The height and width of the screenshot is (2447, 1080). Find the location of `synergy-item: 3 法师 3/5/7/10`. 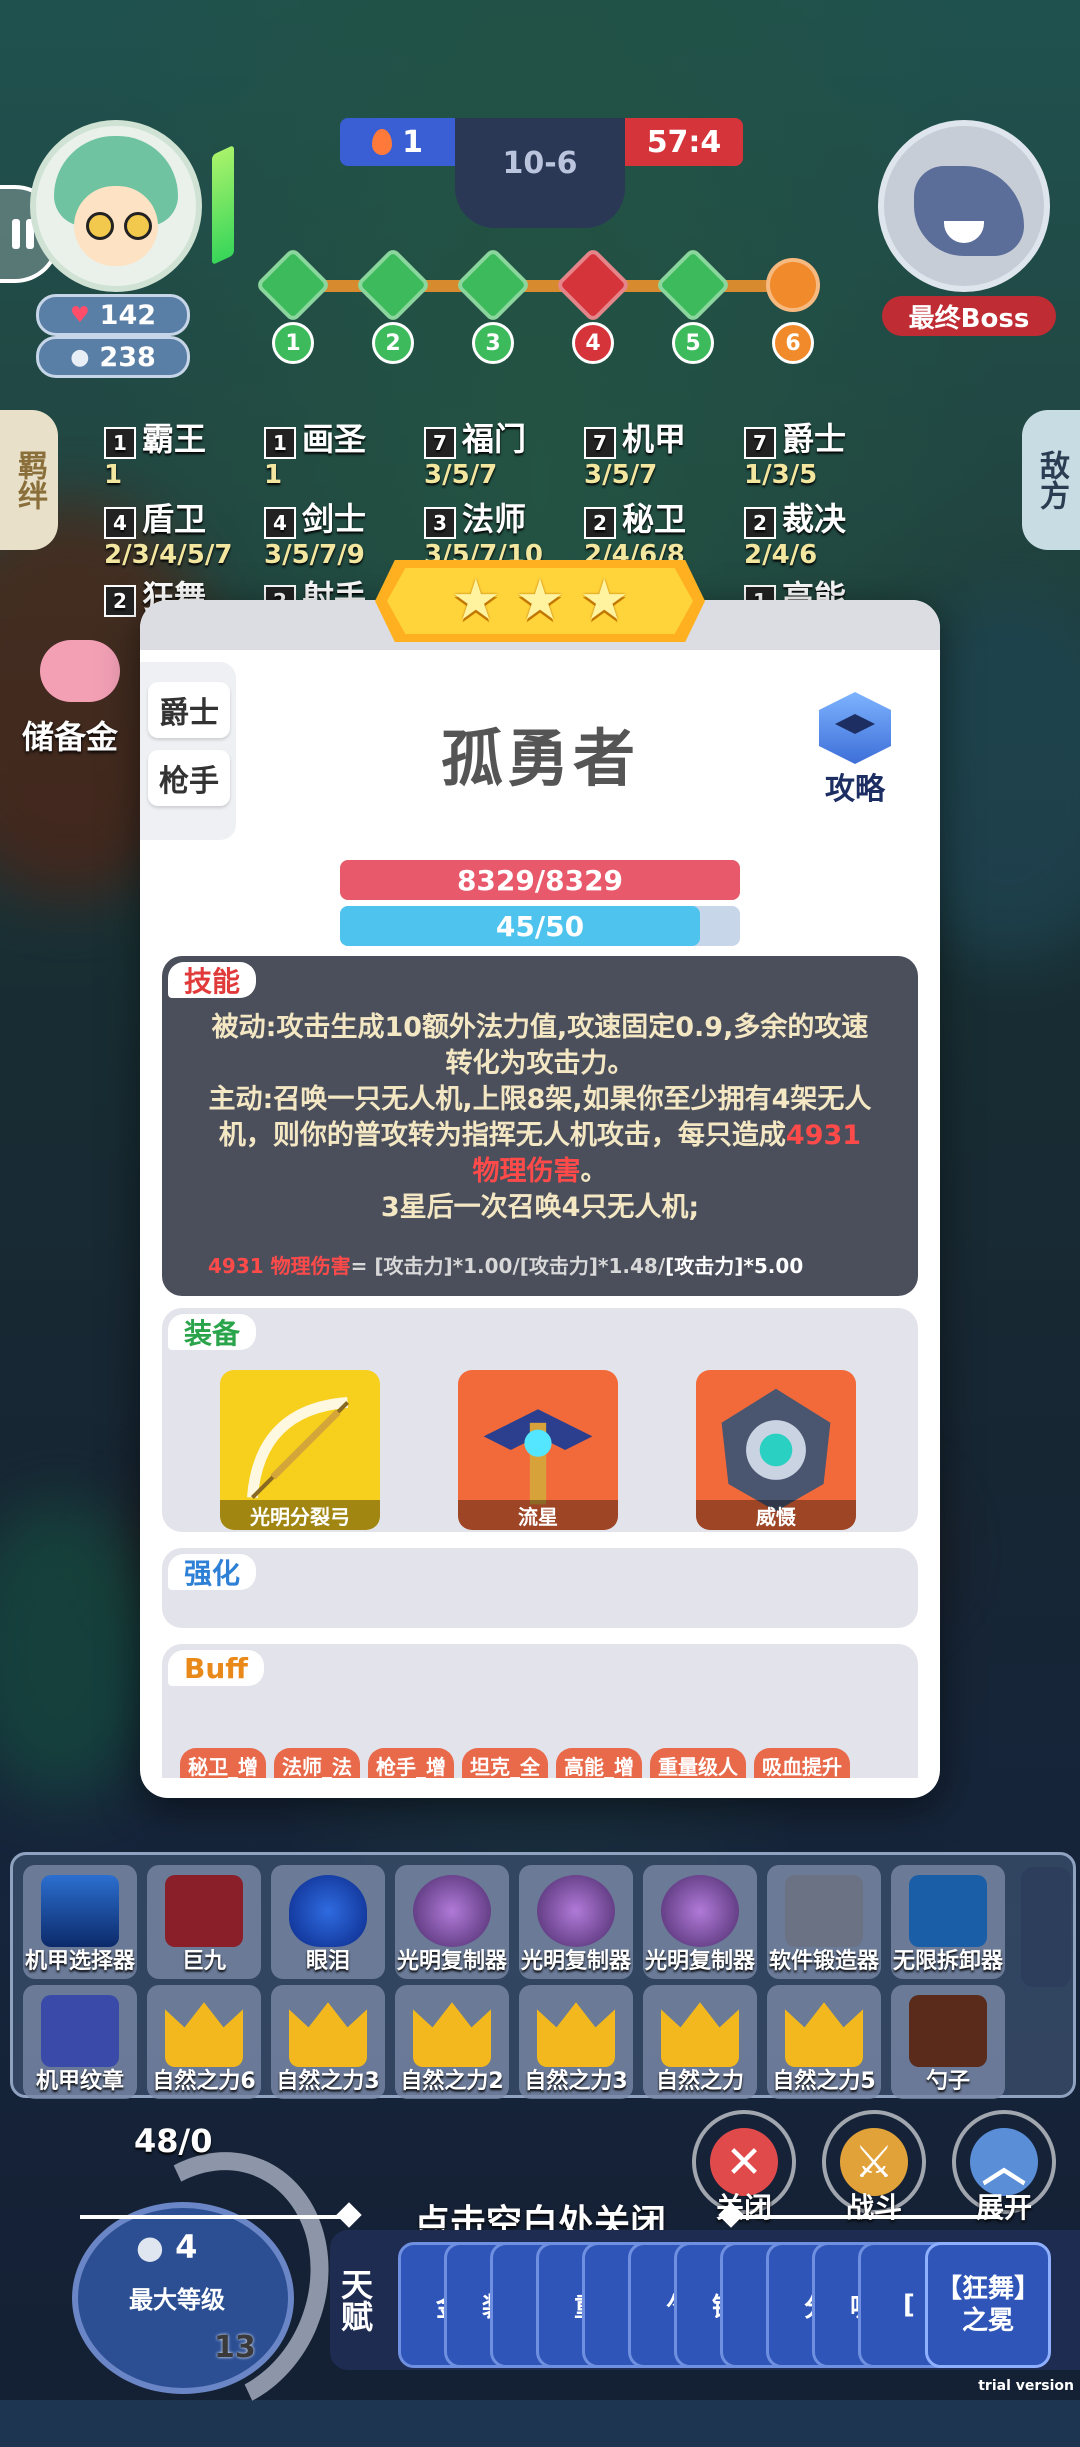

synergy-item: 3 法师 3/5/7/10 is located at coordinates (483, 532).